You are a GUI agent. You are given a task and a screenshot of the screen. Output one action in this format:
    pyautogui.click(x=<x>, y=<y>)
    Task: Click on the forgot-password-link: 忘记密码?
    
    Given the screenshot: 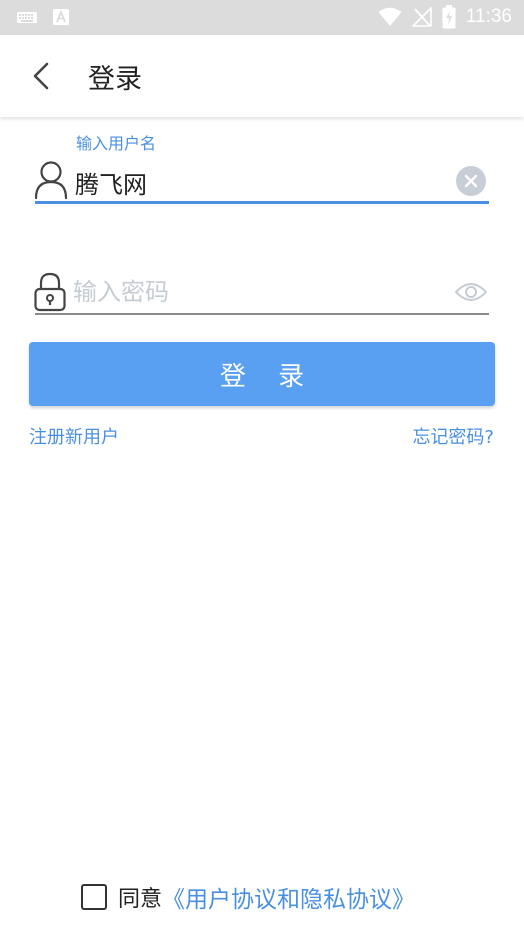 What is the action you would take?
    pyautogui.click(x=453, y=436)
    